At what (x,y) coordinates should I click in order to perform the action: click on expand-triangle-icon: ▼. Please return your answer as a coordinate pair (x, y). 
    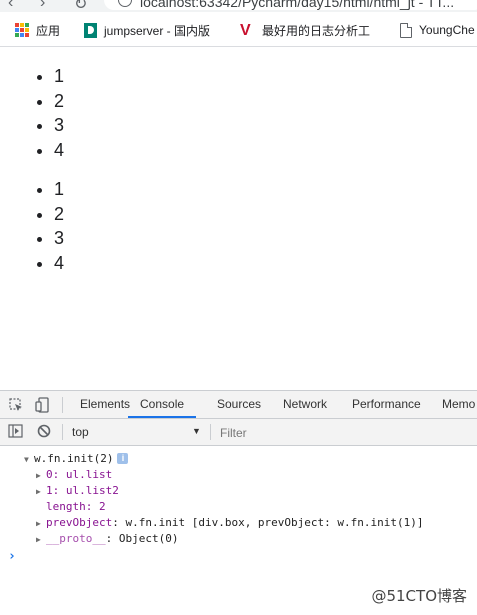
    Looking at the image, I should click on (29, 459).